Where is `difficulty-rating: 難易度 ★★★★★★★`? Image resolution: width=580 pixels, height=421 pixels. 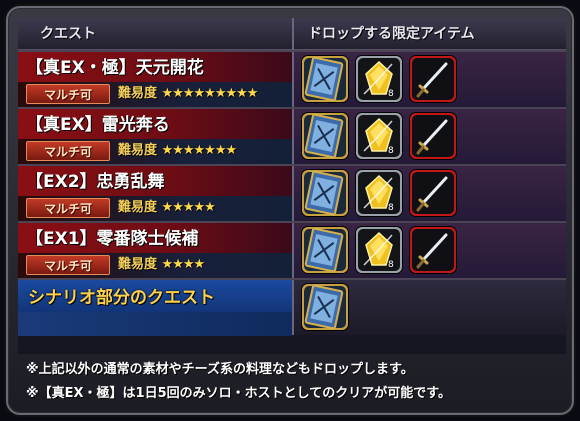
difficulty-rating: 難易度 ★★★★★★★ is located at coordinates (178, 151).